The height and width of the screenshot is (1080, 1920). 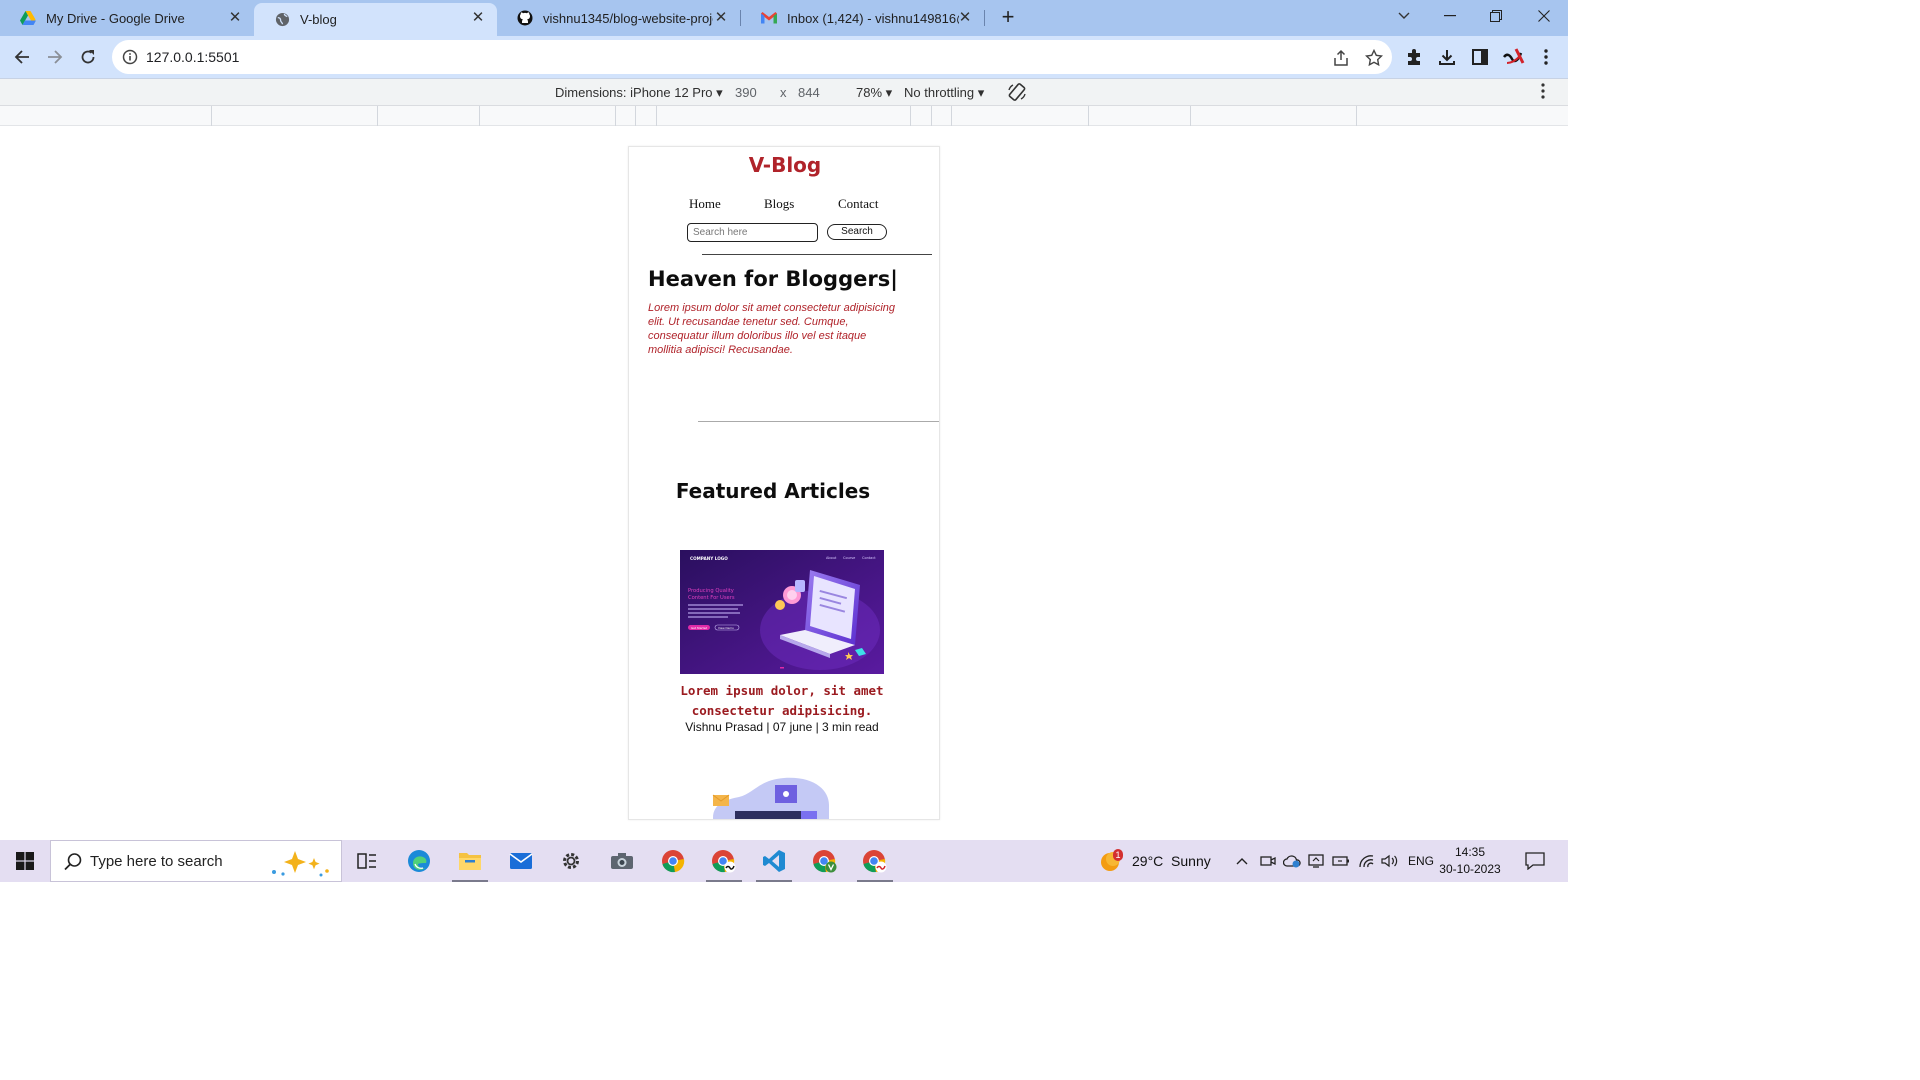 I want to click on input-language: ENG, so click(x=1421, y=861).